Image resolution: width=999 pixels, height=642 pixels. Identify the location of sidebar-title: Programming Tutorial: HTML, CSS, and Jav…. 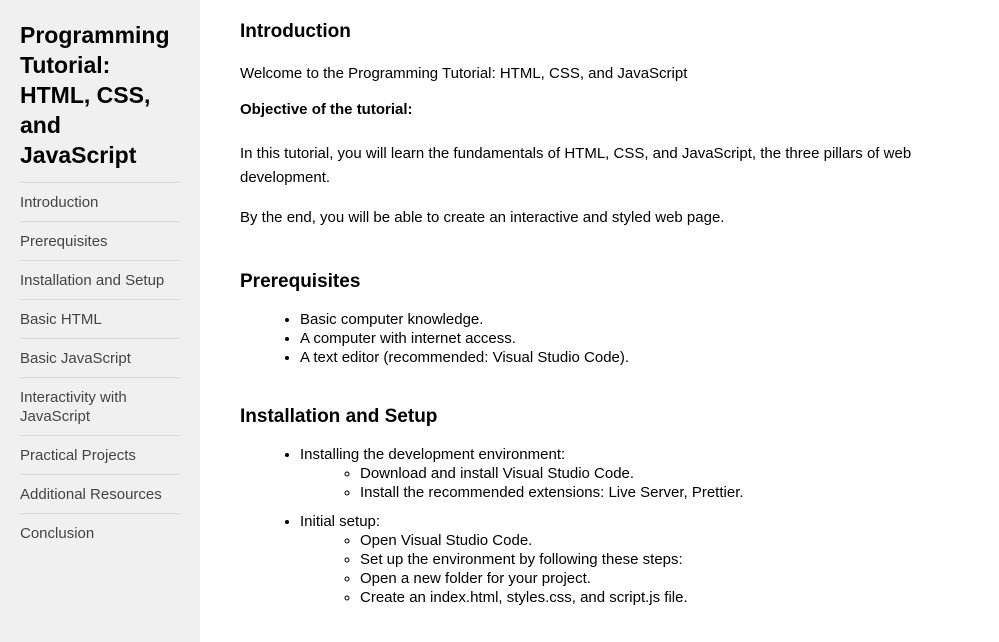
(95, 95).